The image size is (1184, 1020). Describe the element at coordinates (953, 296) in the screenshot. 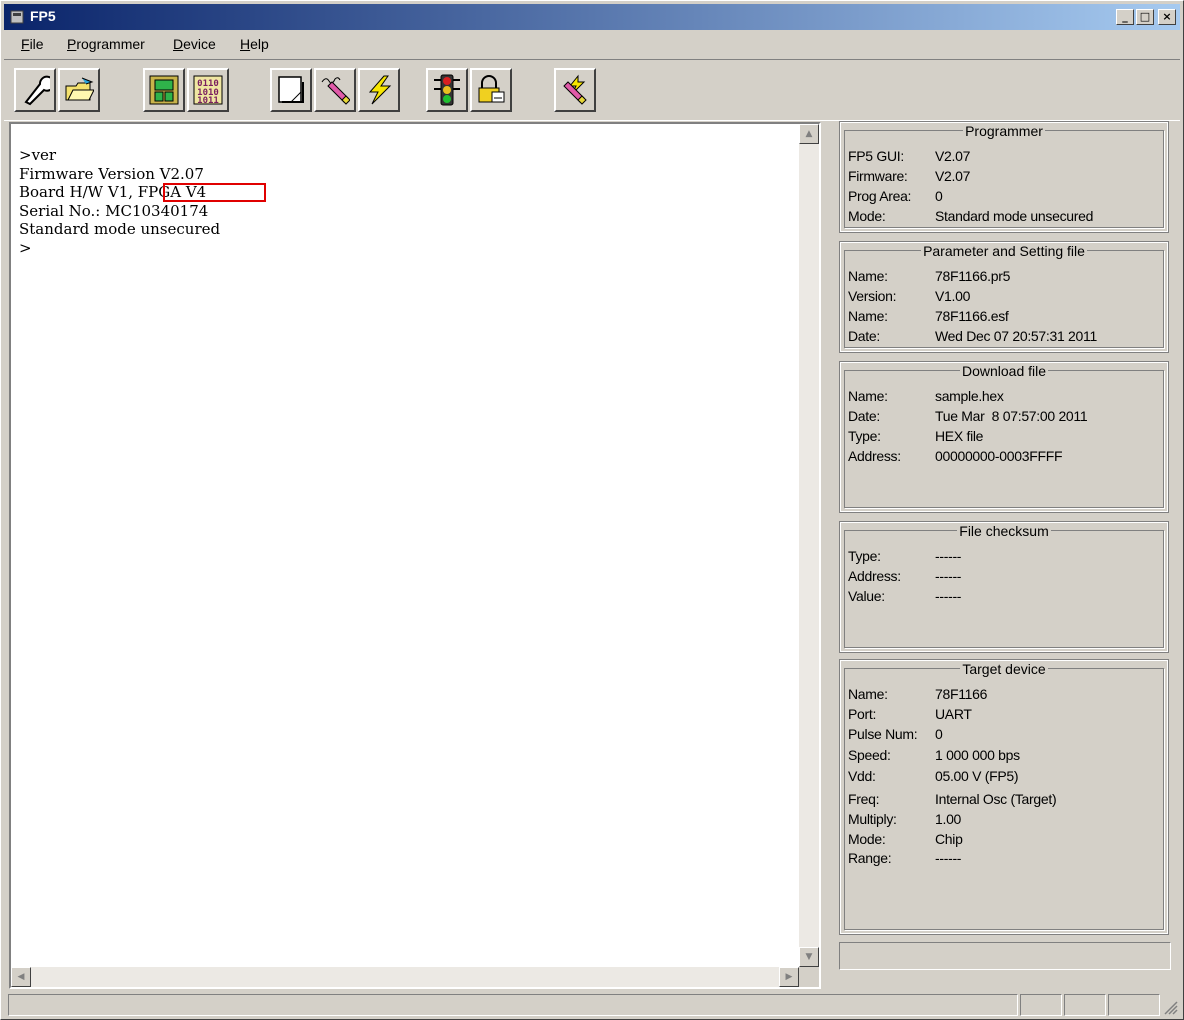

I see `info-value: V1.00` at that location.